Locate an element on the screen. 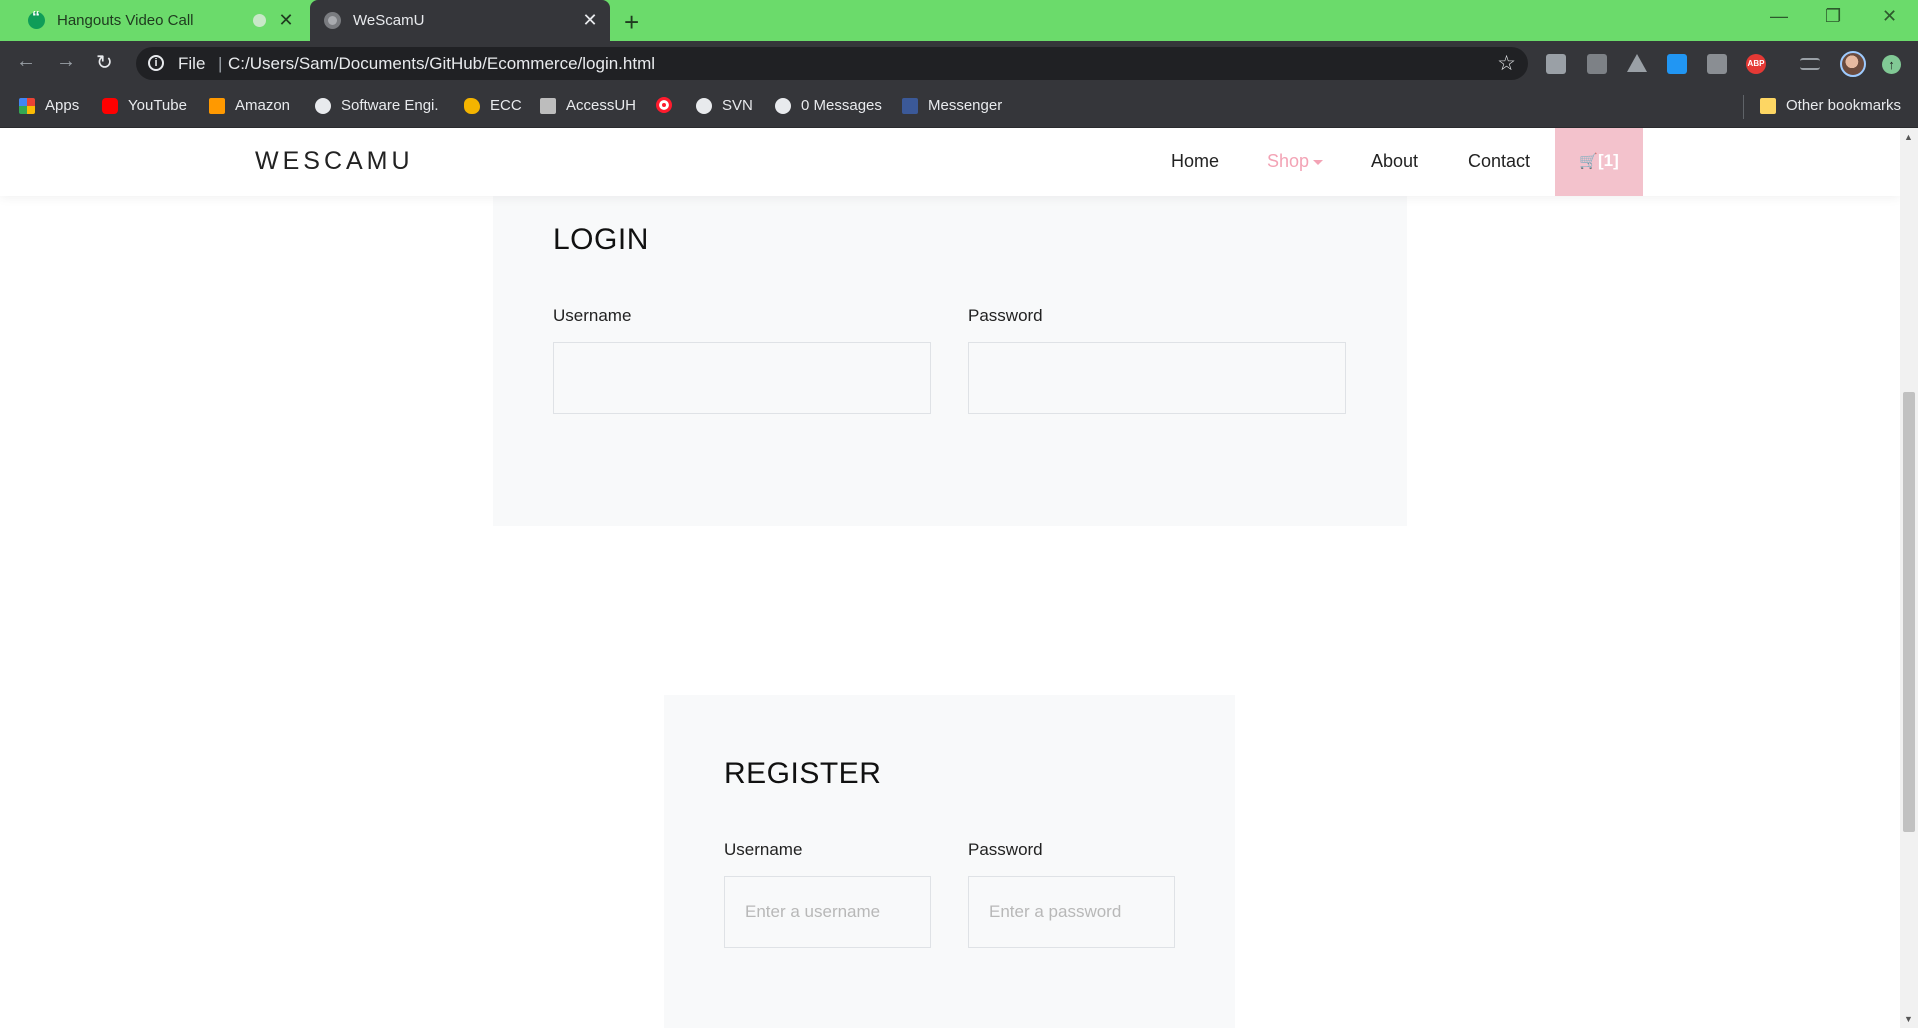 This screenshot has height=1028, width=1918. scroll-up-arrow-icon: ▲ is located at coordinates (1908, 137).